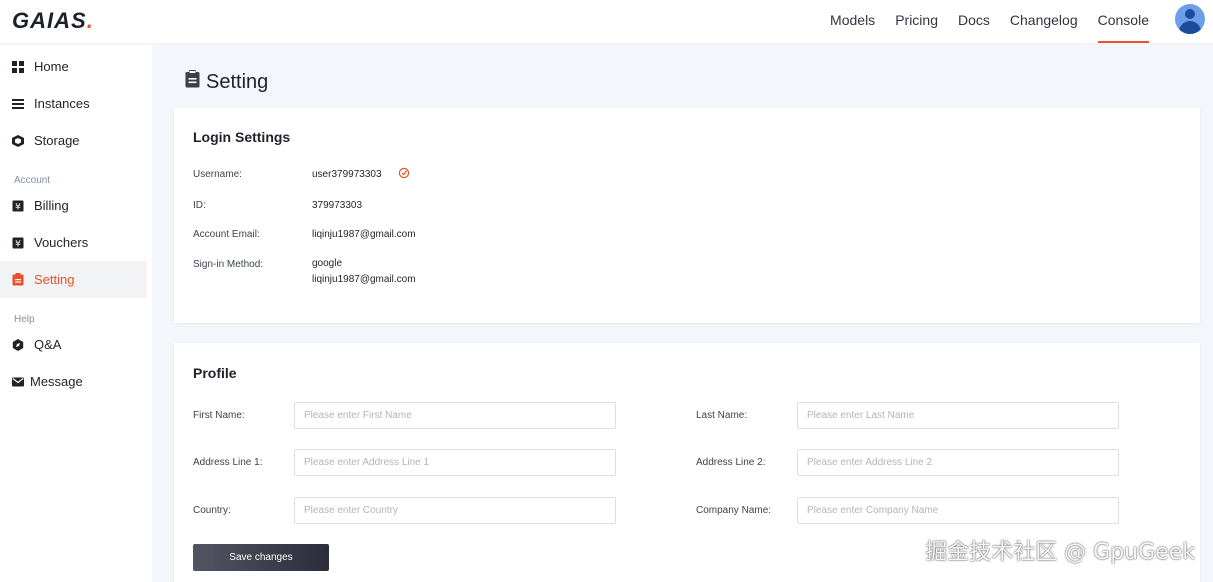  I want to click on compass-icon, so click(17, 344).